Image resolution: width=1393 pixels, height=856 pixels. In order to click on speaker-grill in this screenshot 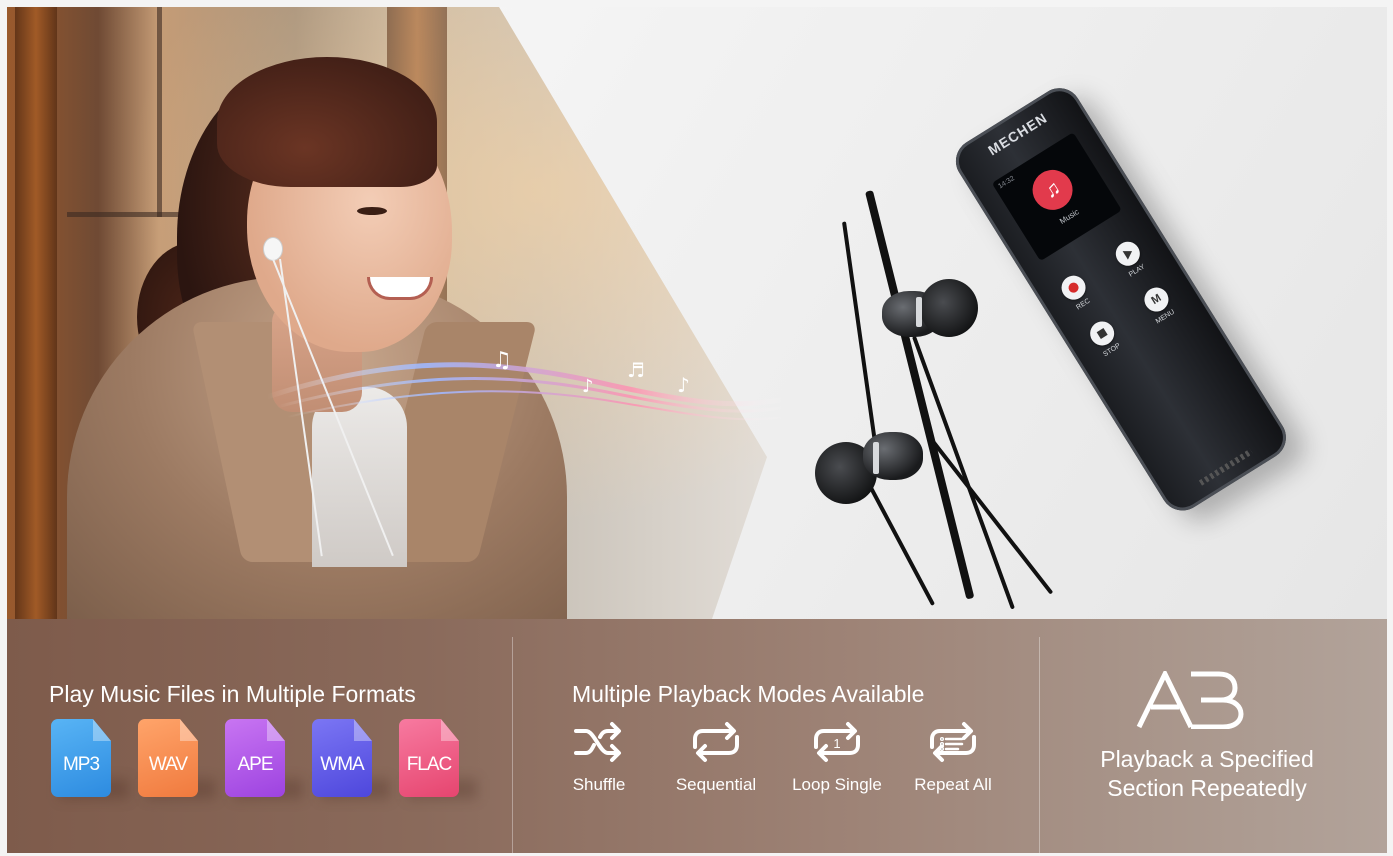, I will do `click(1225, 467)`.